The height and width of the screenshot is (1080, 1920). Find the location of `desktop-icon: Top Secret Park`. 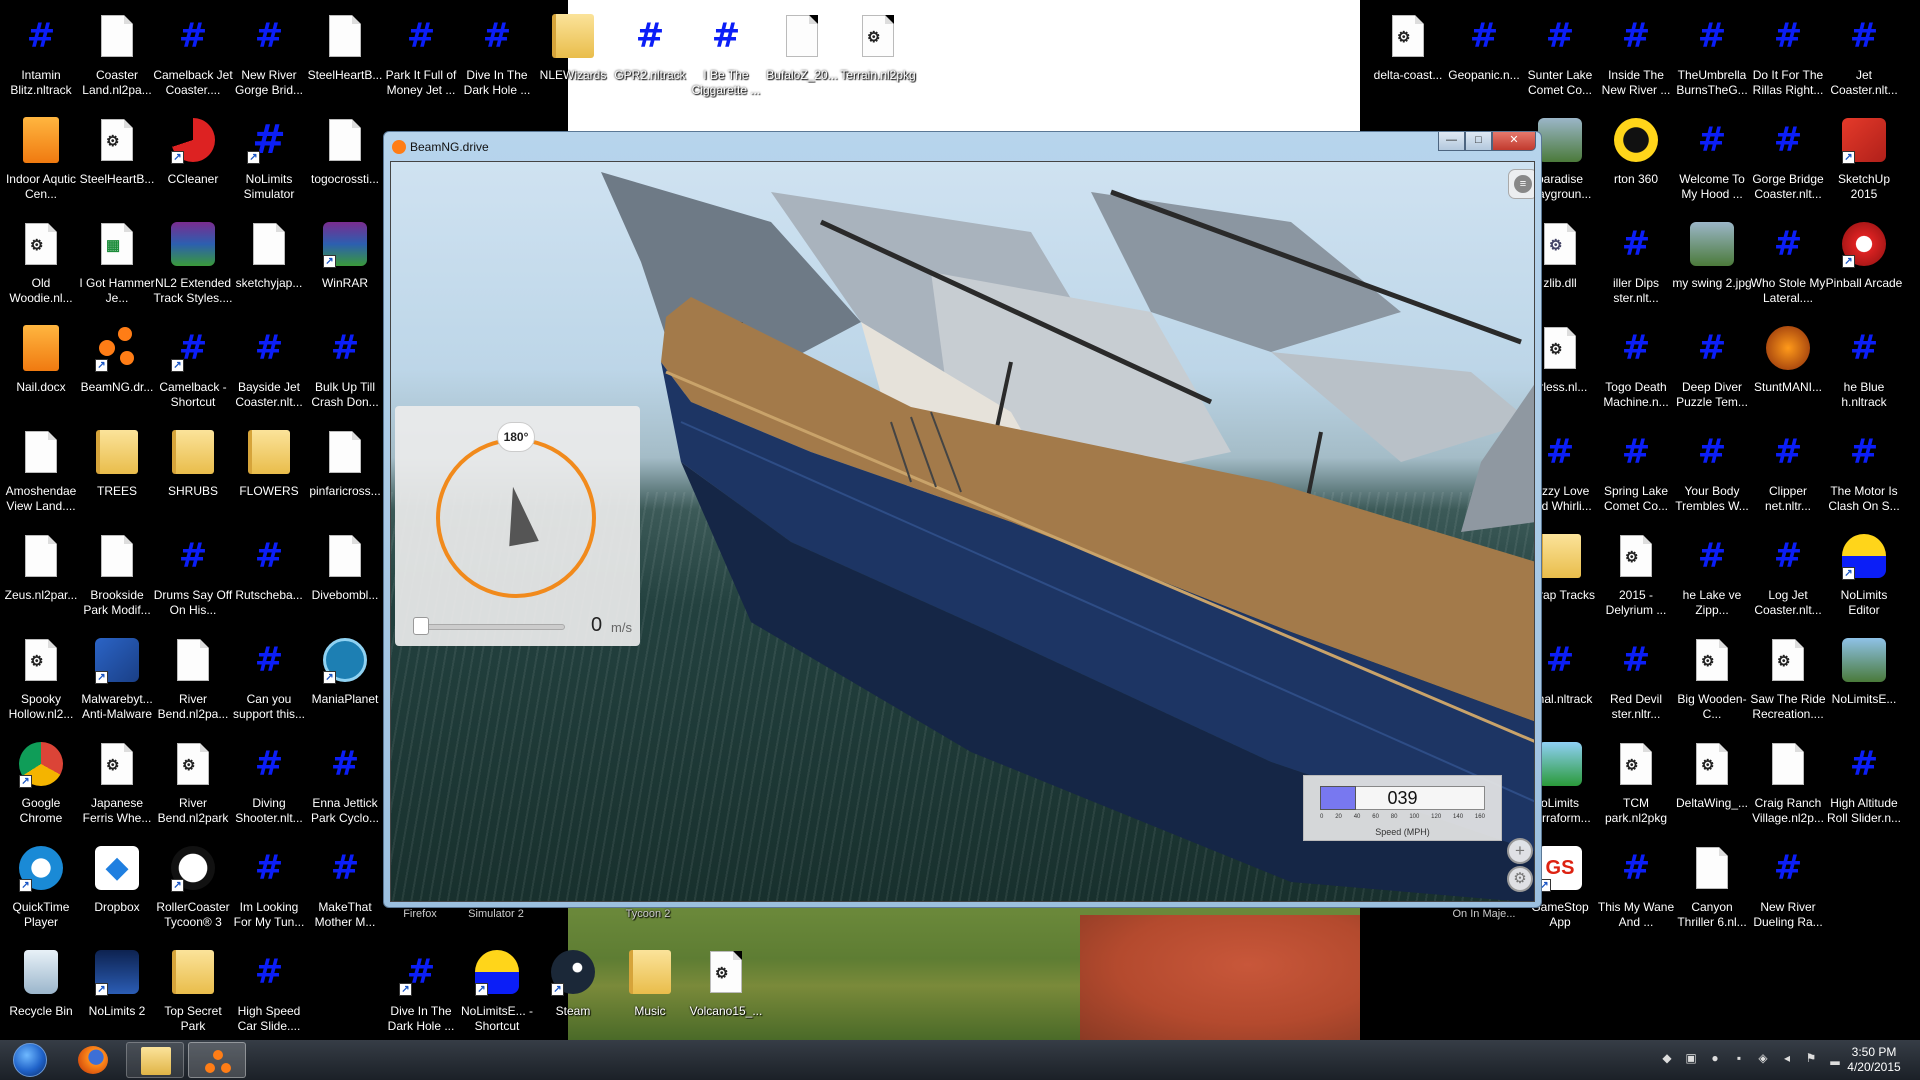

desktop-icon: Top Secret Park is located at coordinates (193, 997).